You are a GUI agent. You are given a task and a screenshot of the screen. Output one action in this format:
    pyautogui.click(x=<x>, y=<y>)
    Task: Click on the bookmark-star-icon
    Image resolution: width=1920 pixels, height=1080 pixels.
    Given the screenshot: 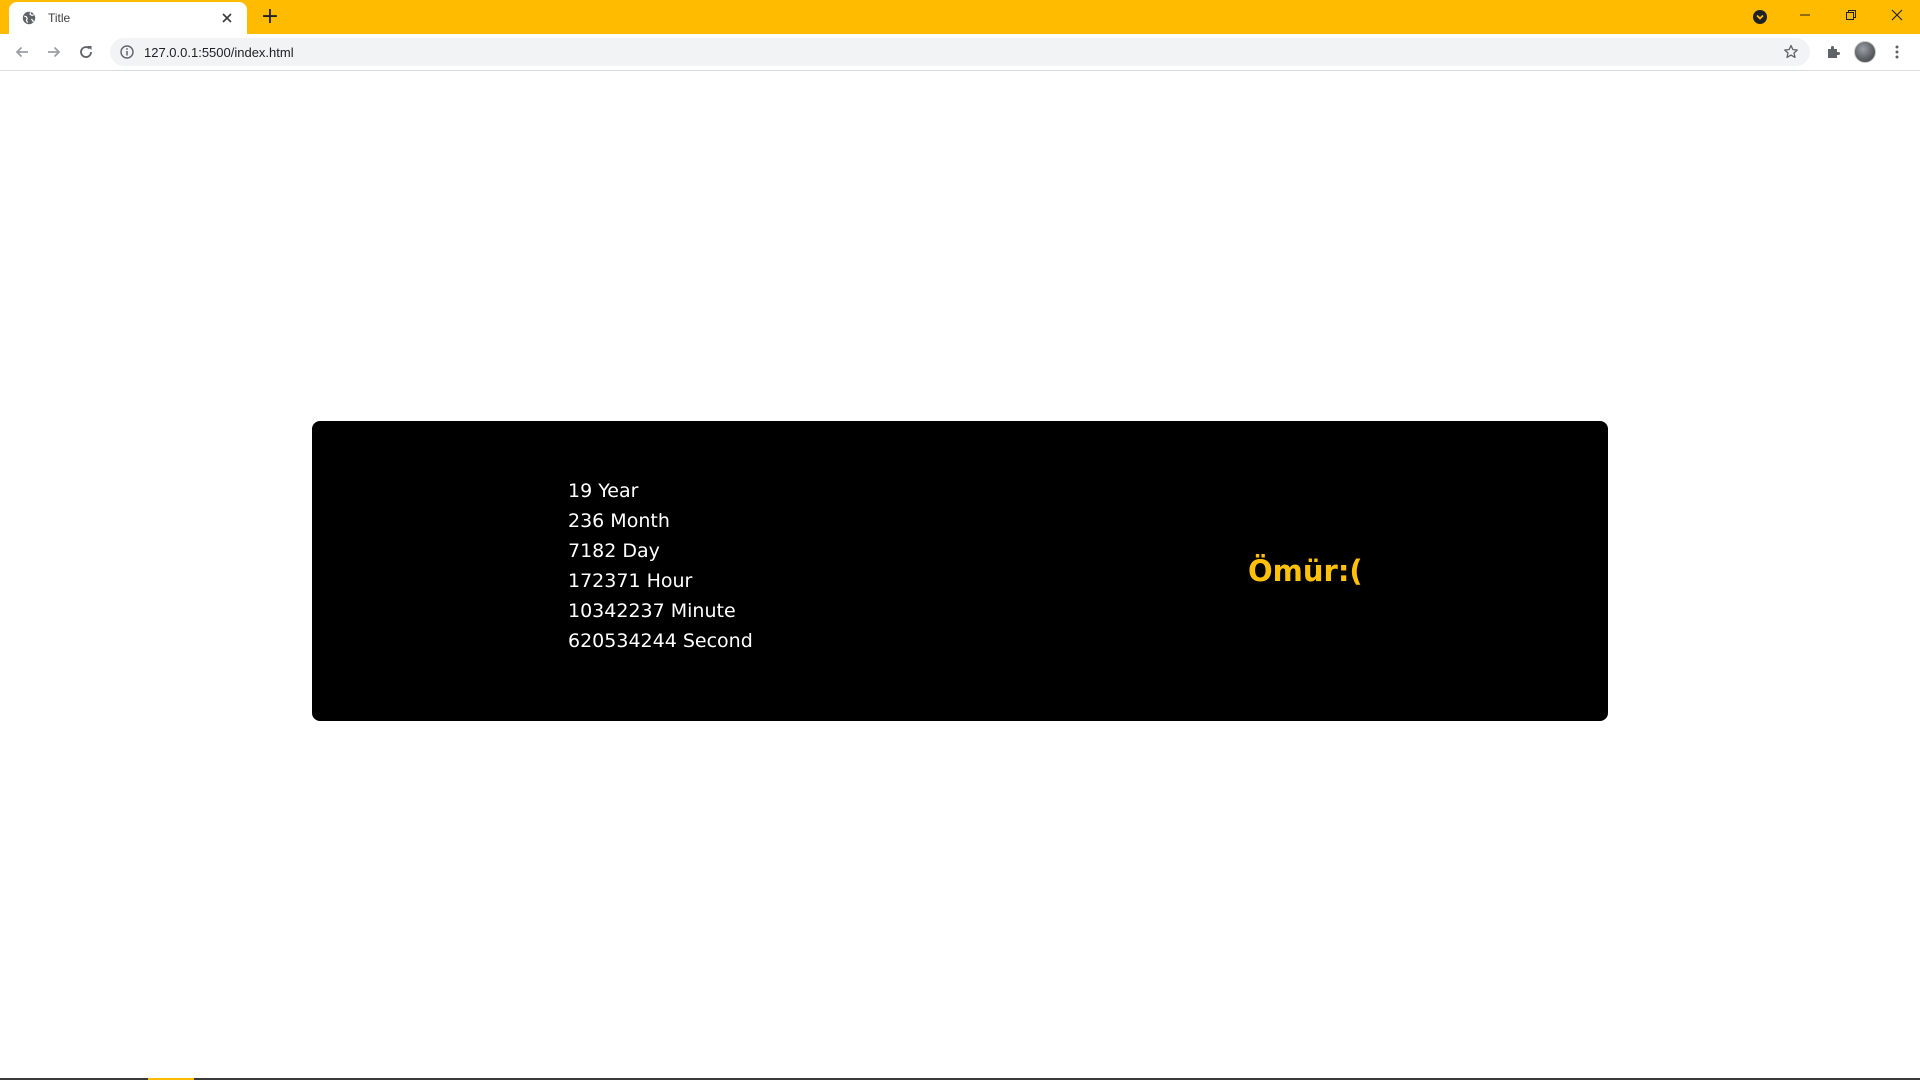 What is the action you would take?
    pyautogui.click(x=1791, y=52)
    